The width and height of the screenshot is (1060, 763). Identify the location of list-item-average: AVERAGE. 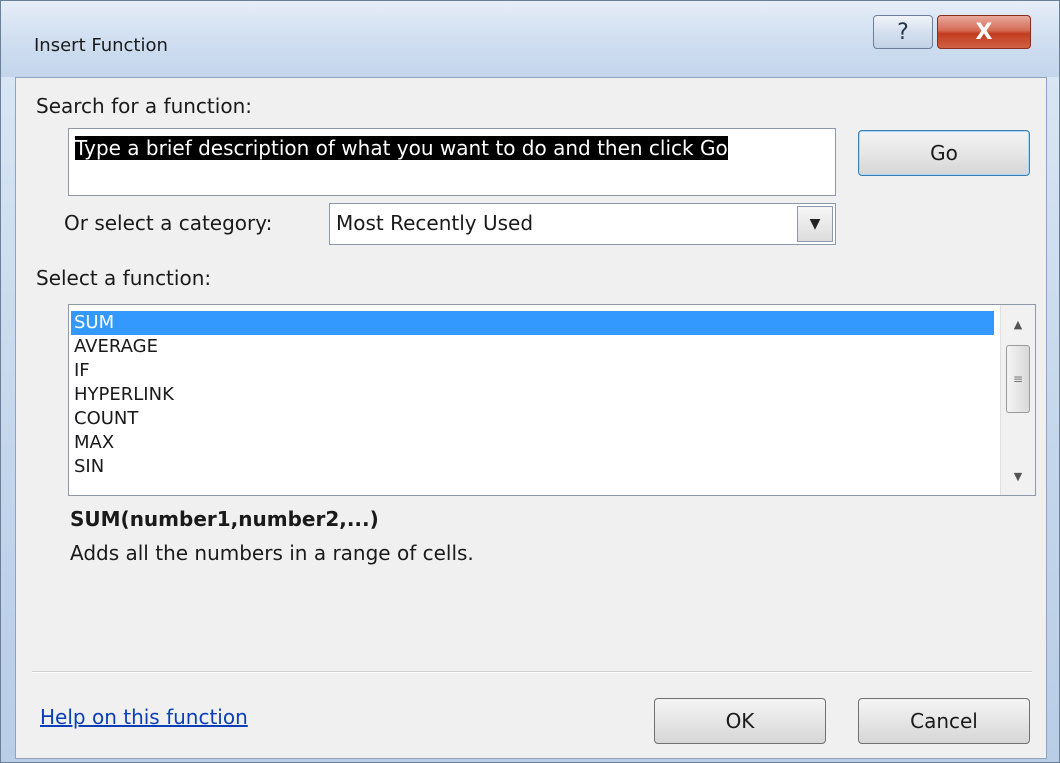
(532, 347).